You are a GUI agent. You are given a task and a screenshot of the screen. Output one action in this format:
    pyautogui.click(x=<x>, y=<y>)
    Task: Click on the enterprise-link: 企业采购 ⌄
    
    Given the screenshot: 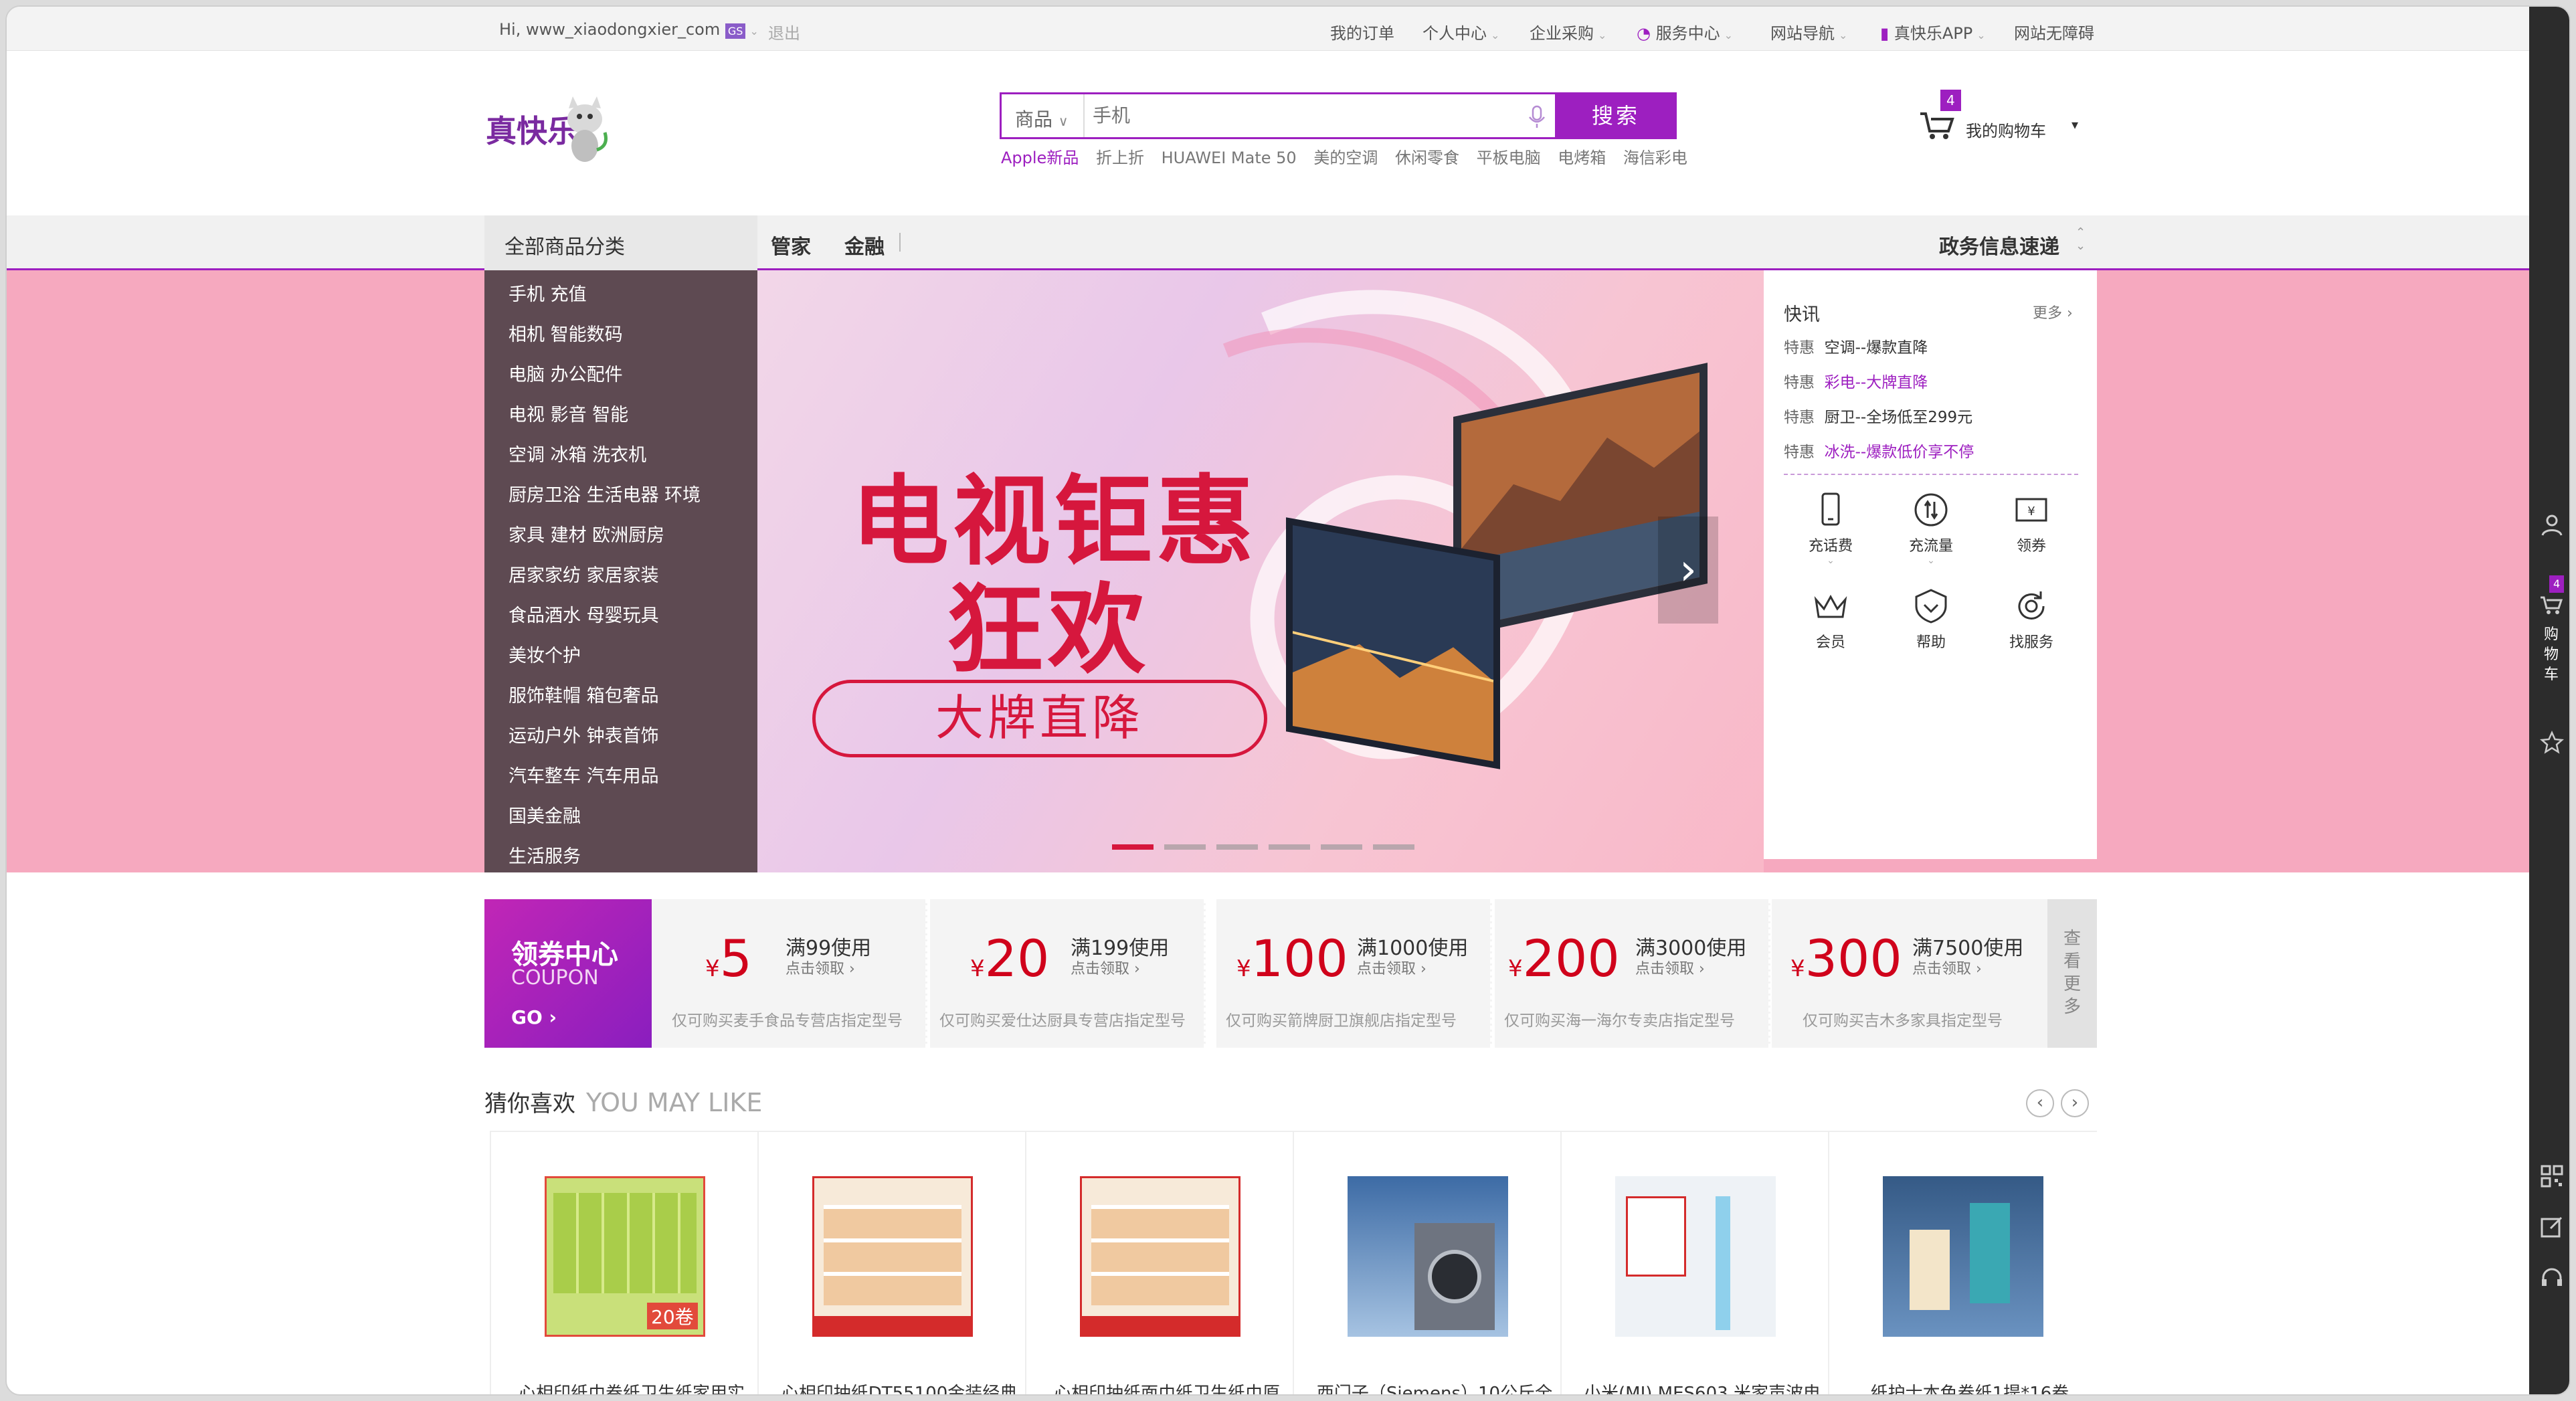 What is the action you would take?
    pyautogui.click(x=1568, y=31)
    